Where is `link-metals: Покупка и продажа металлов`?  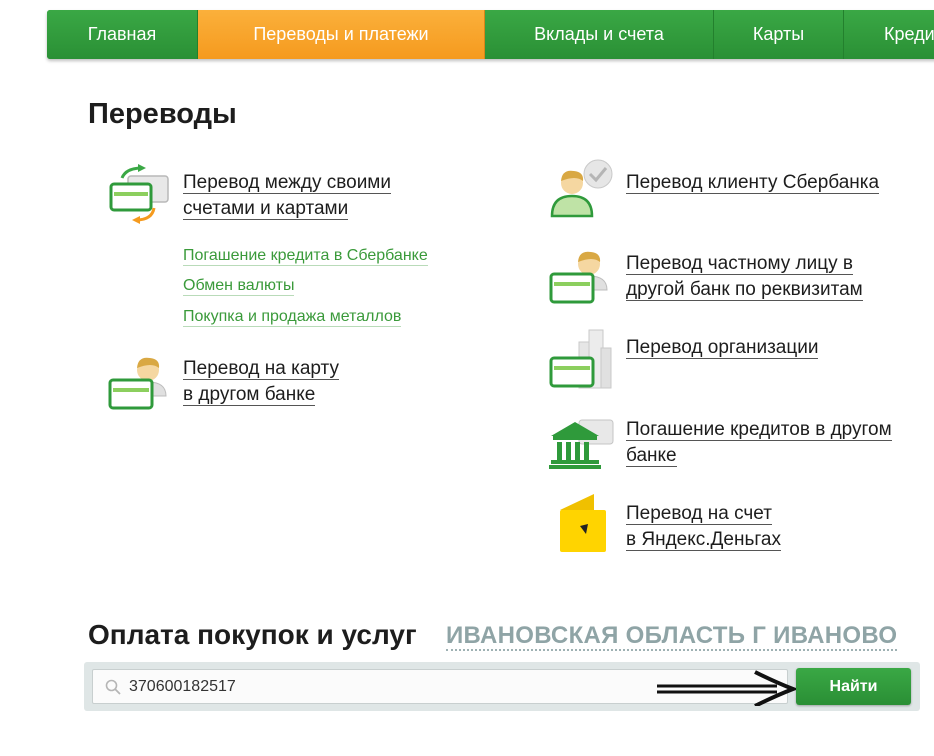 link-metals: Покупка и продажа металлов is located at coordinates (292, 317).